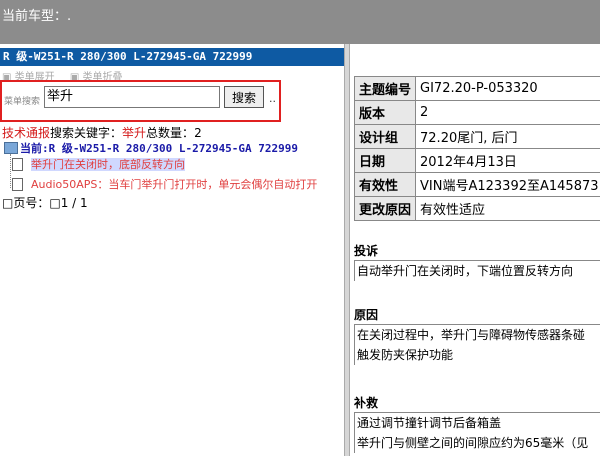 The image size is (600, 456). Describe the element at coordinates (507, 184) in the screenshot. I see `table-value: VIN端号A123392至A145873` at that location.